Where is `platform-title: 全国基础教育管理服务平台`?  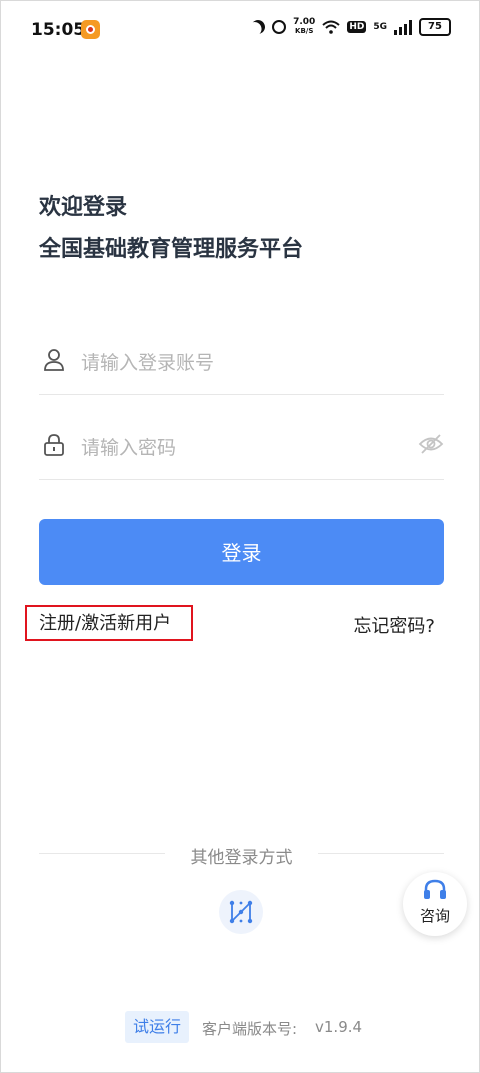
platform-title: 全国基础教育管理服务平台 is located at coordinates (171, 249).